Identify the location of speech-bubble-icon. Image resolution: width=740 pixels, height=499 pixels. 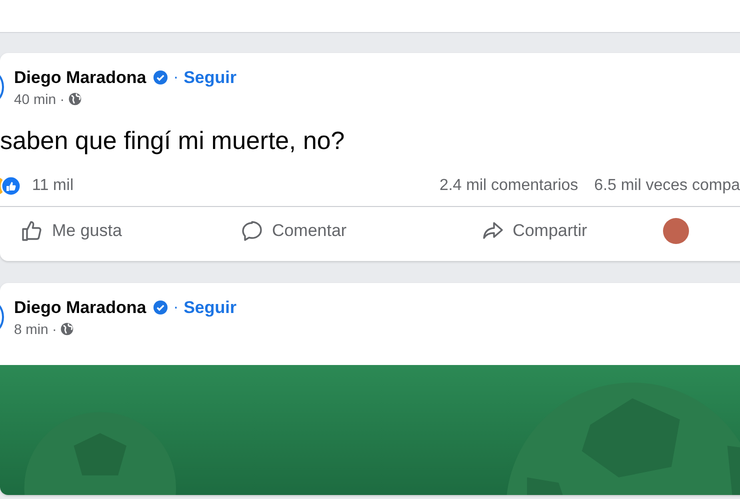
(252, 231).